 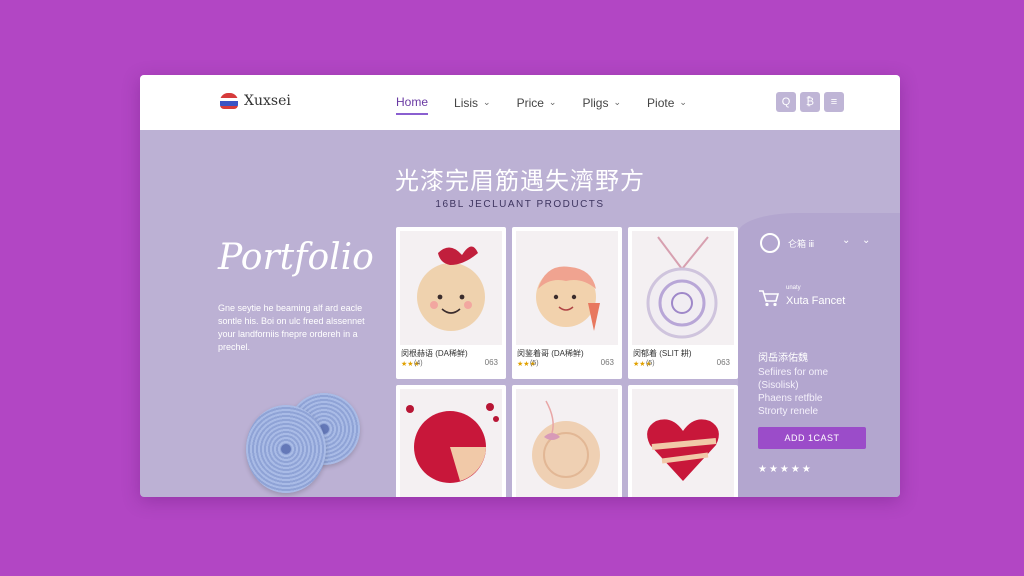 What do you see at coordinates (785, 469) in the screenshot?
I see `rating-stars: ★★★★★` at bounding box center [785, 469].